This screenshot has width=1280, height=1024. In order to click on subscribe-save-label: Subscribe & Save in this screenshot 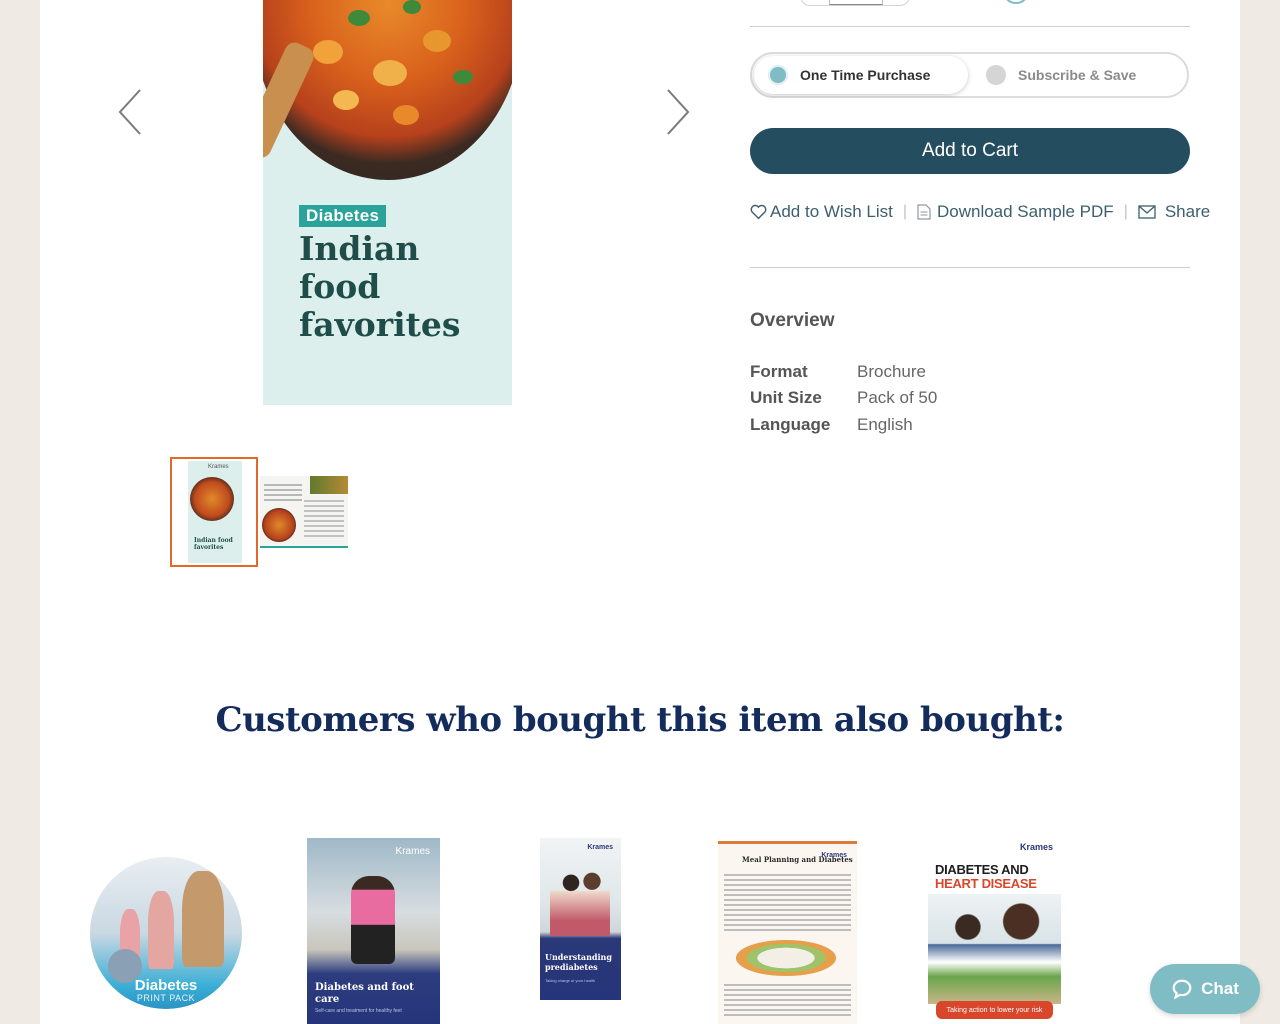, I will do `click(1077, 75)`.